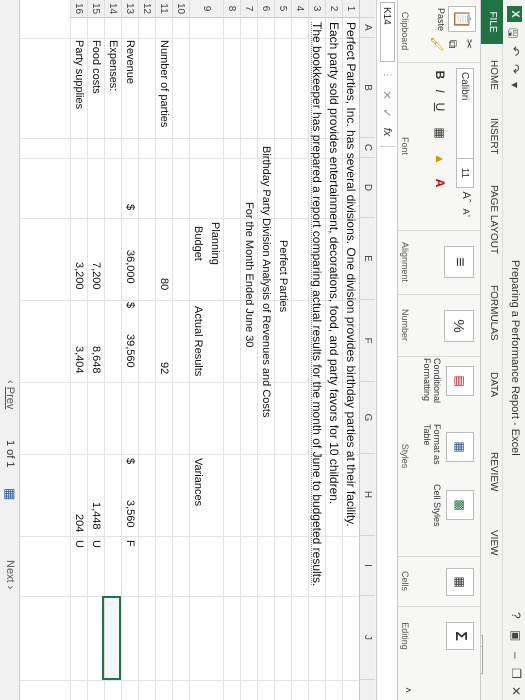  I want to click on tab-page-layout: PAGE LAYOUT, so click(493, 219).